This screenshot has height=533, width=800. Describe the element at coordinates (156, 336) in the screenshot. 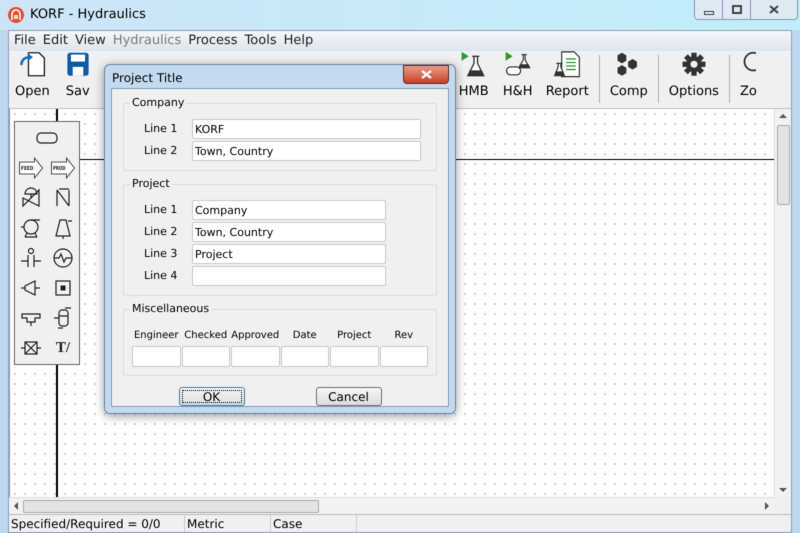

I see `column-header: Engineer` at that location.